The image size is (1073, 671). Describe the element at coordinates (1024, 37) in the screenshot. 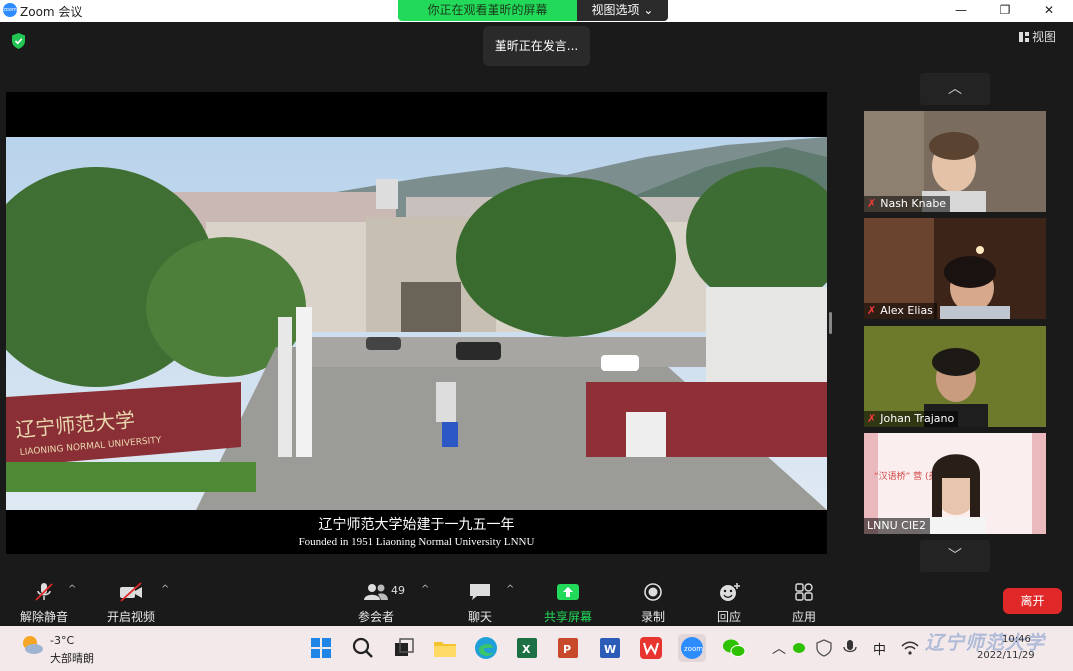

I see `grid-view-icon` at that location.